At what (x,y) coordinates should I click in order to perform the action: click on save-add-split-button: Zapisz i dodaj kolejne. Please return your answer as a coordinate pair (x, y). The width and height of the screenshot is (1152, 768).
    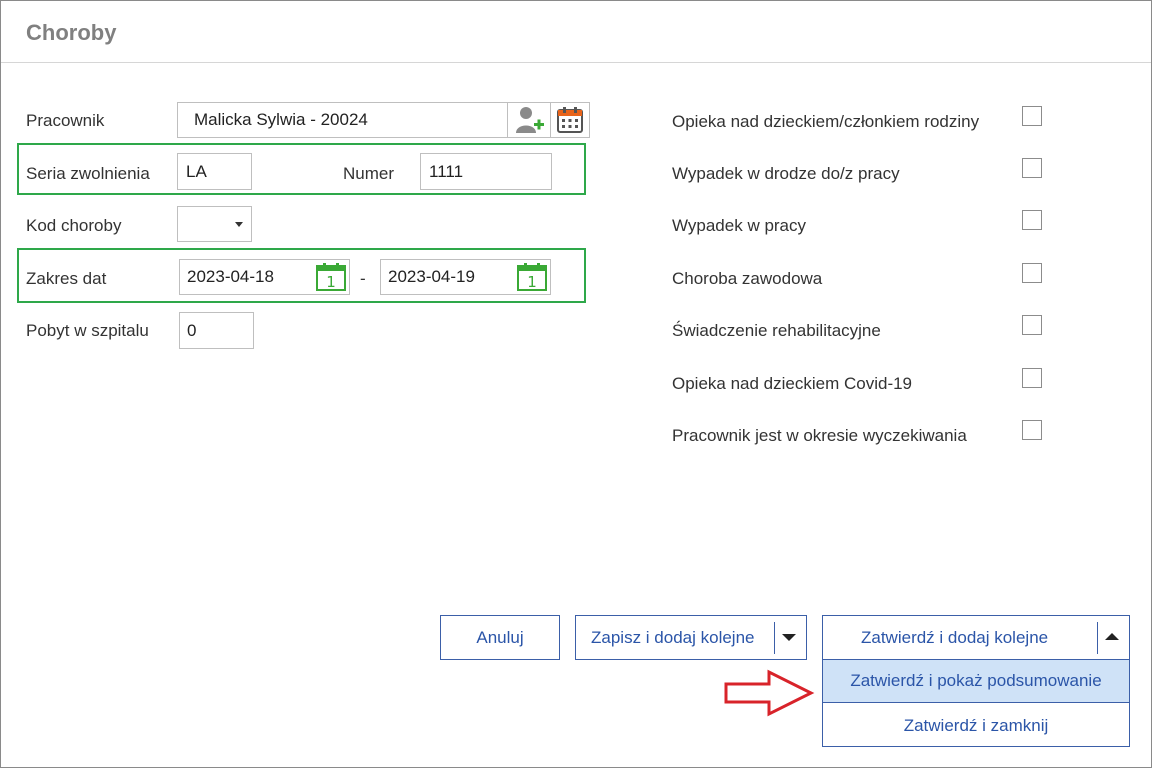
    Looking at the image, I should click on (691, 637).